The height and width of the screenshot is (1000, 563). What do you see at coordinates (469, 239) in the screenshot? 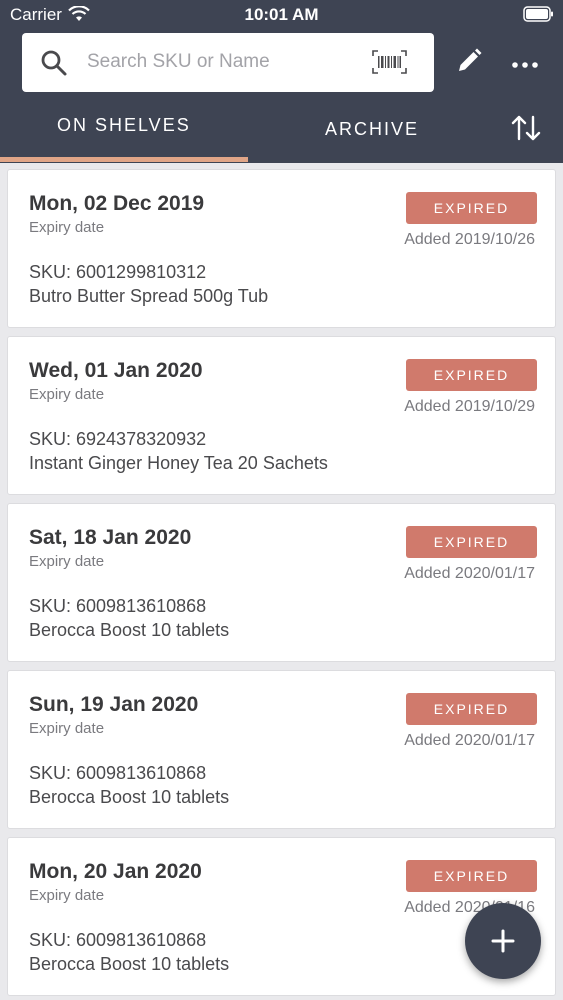
I see `added-date: Added 2019/10/26` at bounding box center [469, 239].